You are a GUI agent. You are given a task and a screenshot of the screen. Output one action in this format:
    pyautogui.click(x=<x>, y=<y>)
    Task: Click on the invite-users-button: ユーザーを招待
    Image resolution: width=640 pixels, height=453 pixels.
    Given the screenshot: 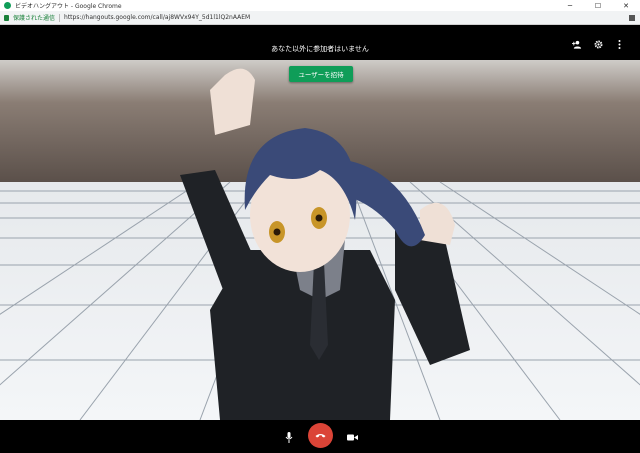 What is the action you would take?
    pyautogui.click(x=321, y=74)
    